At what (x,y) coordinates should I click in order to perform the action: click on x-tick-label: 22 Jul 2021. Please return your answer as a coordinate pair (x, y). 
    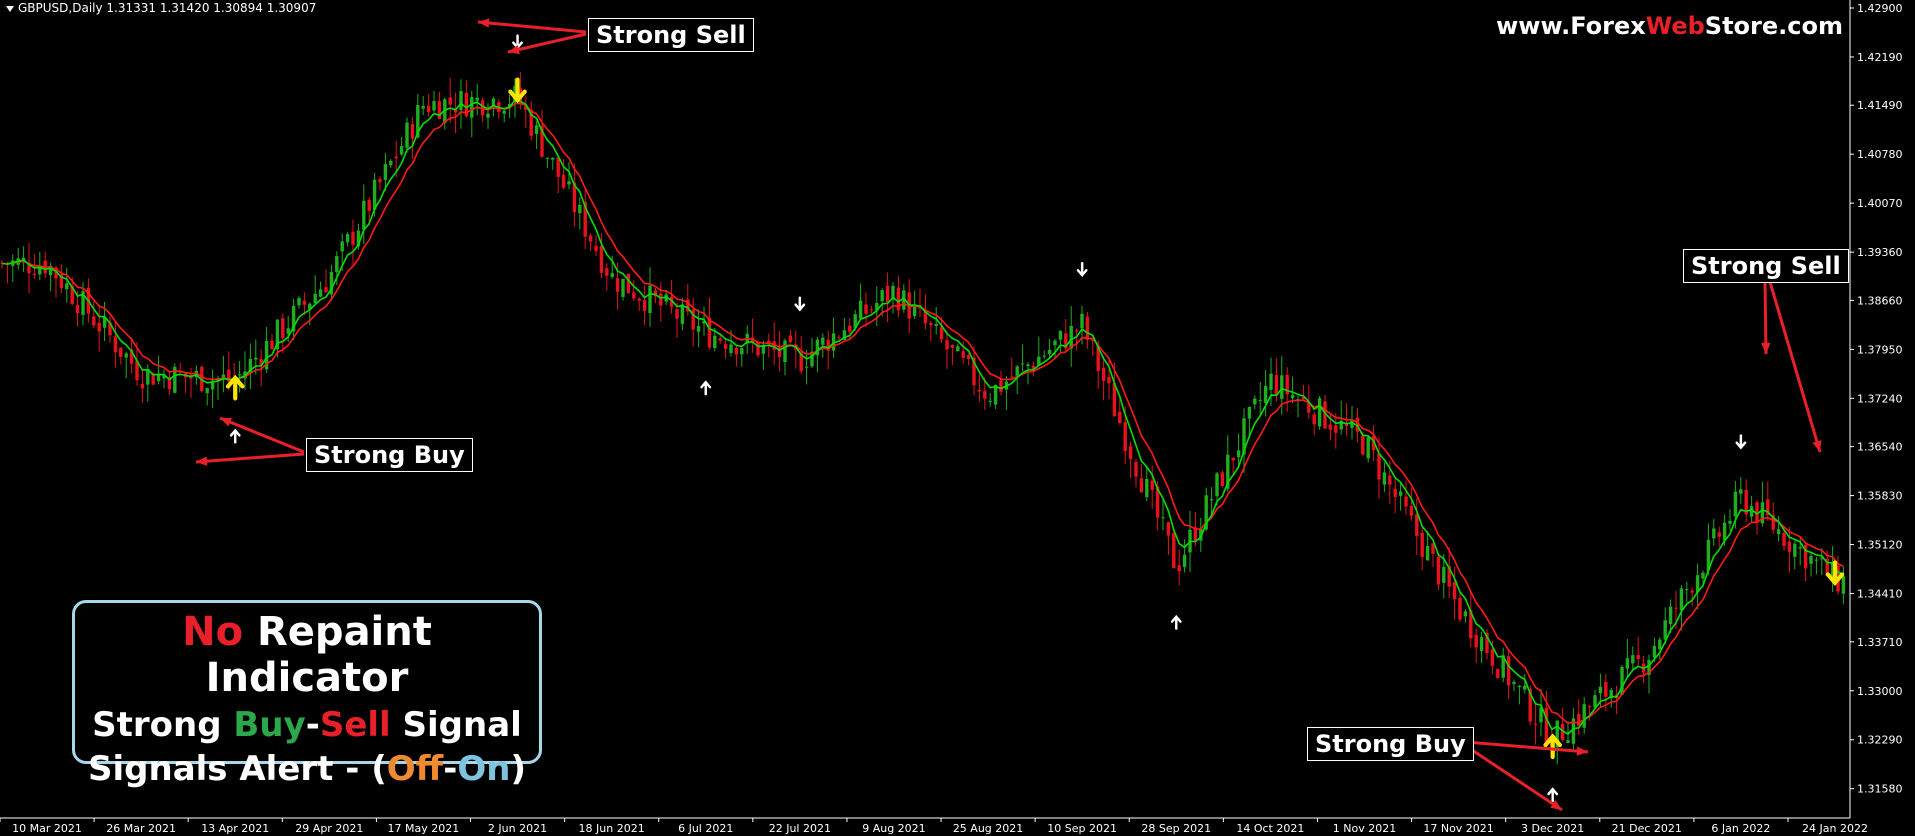
    Looking at the image, I should click on (800, 828).